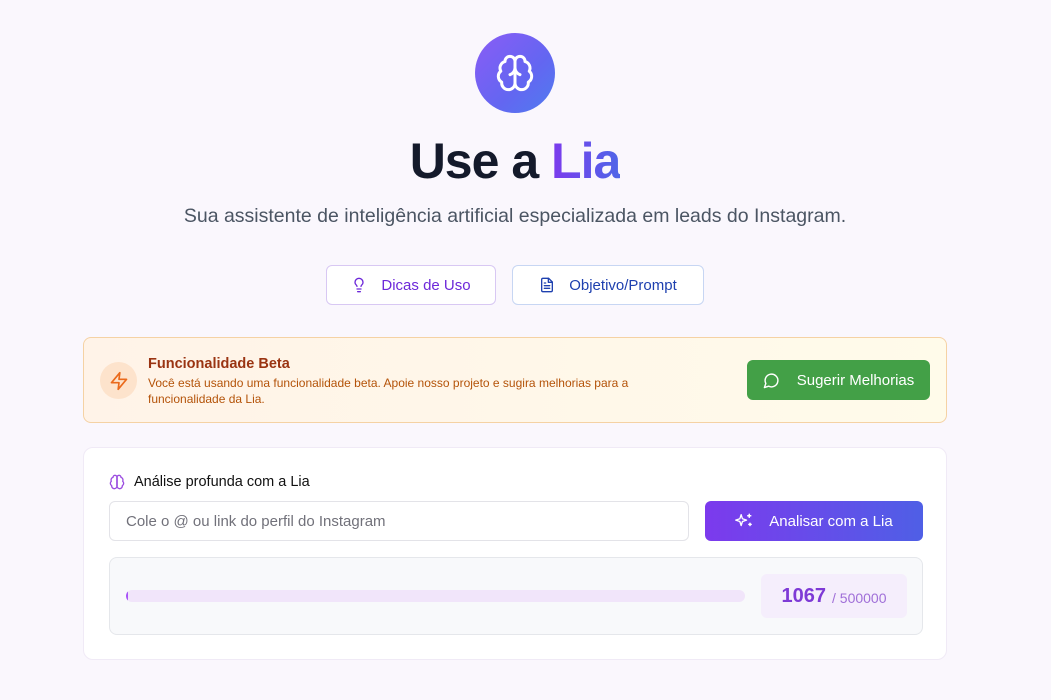 Image resolution: width=1051 pixels, height=700 pixels. What do you see at coordinates (426, 285) in the screenshot?
I see `usage-tips-label: Dicas de Uso` at bounding box center [426, 285].